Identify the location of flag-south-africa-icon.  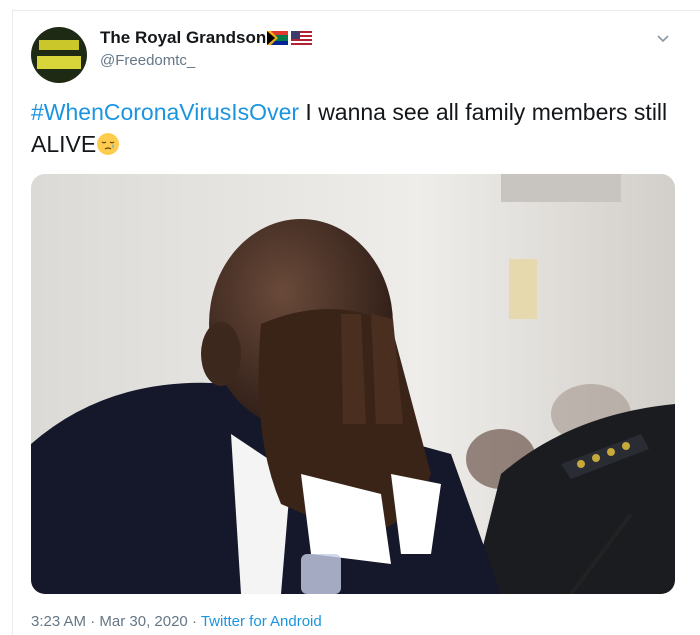
(289, 38).